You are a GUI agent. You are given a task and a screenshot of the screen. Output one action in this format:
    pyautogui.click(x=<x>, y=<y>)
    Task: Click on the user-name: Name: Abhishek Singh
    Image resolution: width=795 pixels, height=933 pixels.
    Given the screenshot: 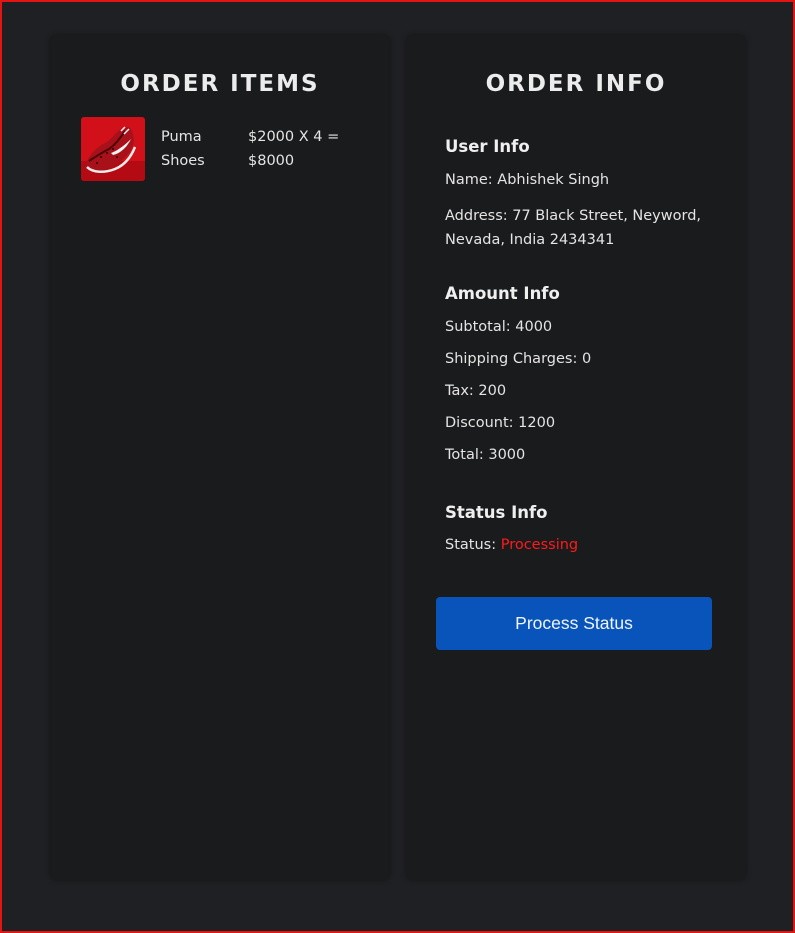 What is the action you would take?
    pyautogui.click(x=527, y=180)
    